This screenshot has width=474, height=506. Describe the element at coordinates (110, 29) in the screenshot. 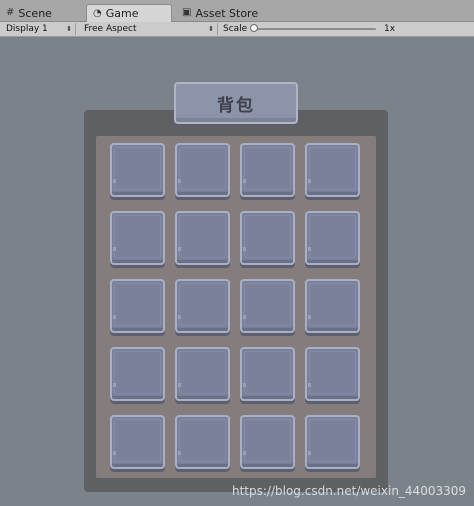

I see `aspect-dropdown-value: Free Aspect` at that location.